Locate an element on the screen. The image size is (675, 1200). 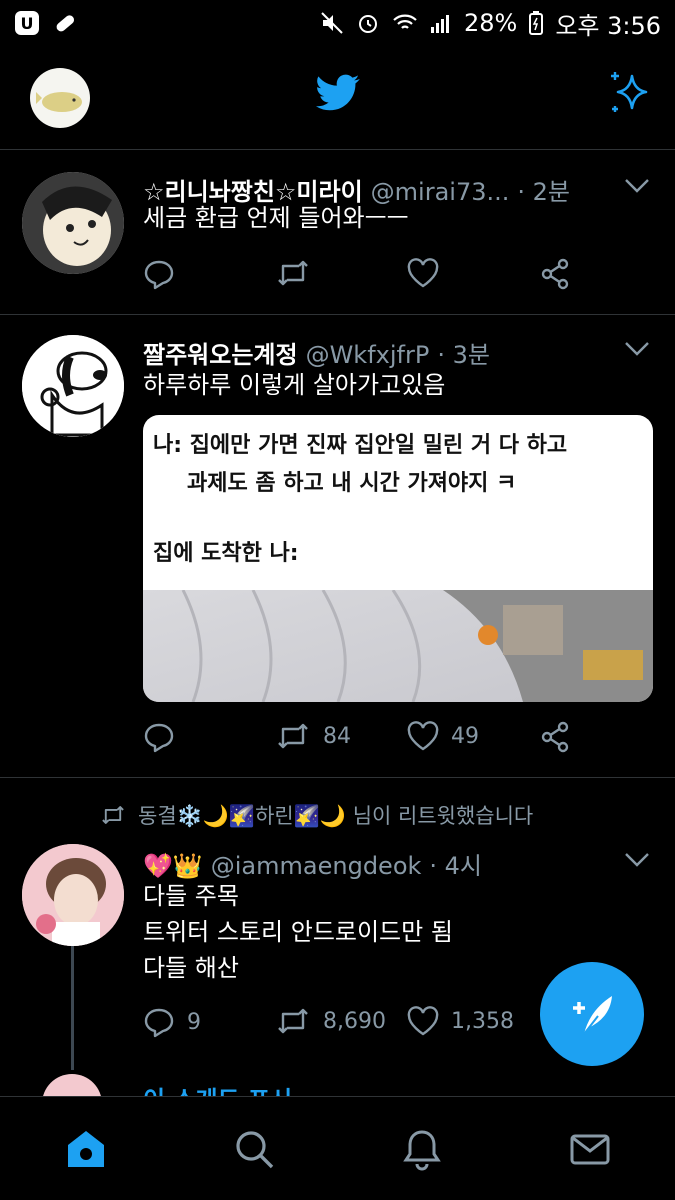
display-name: 💖👑 is located at coordinates (173, 866).